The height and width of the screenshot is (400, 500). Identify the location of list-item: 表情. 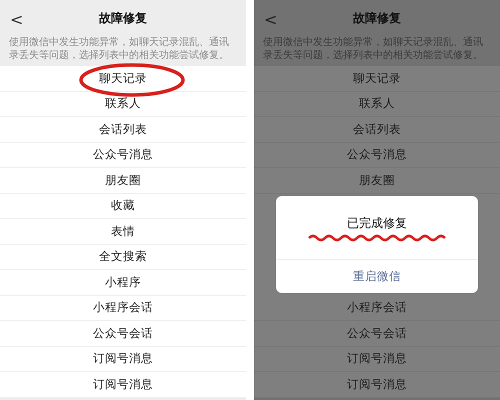
(123, 231).